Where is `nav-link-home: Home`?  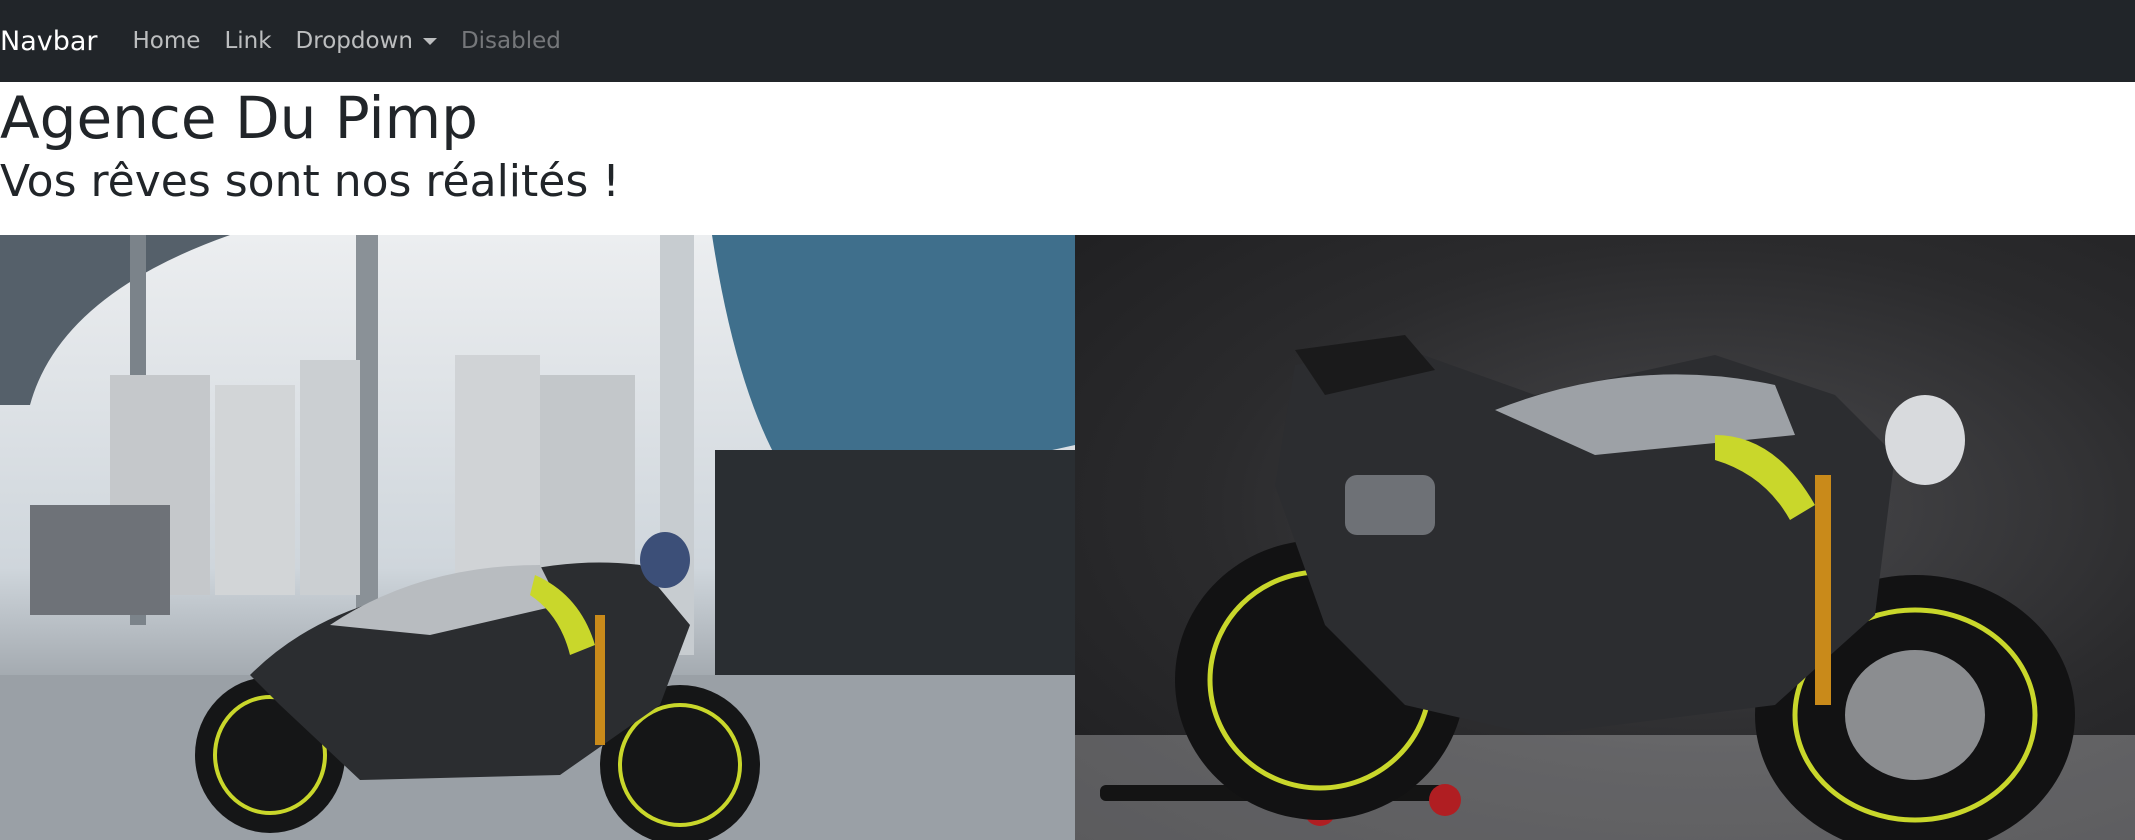 nav-link-home: Home is located at coordinates (167, 41).